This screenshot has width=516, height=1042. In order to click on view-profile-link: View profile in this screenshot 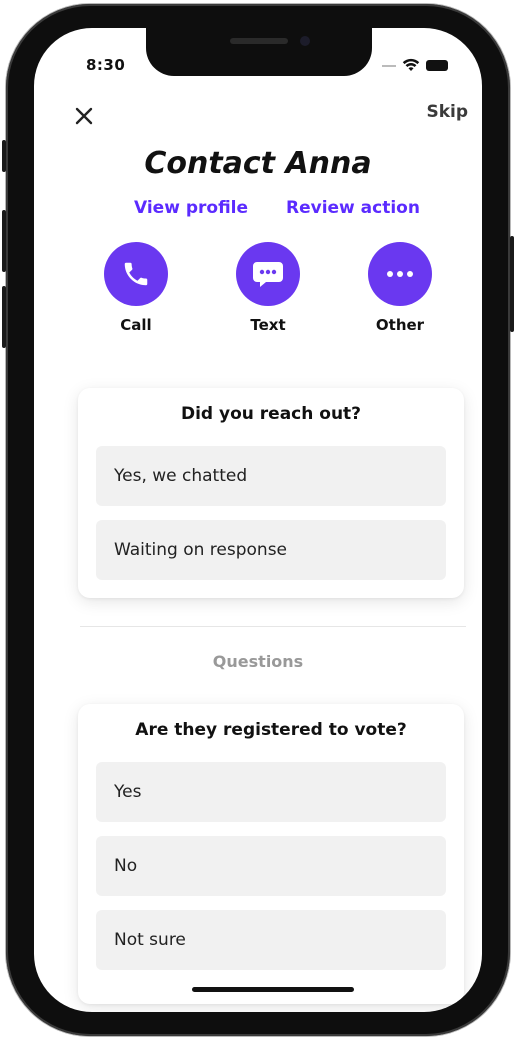, I will do `click(191, 208)`.